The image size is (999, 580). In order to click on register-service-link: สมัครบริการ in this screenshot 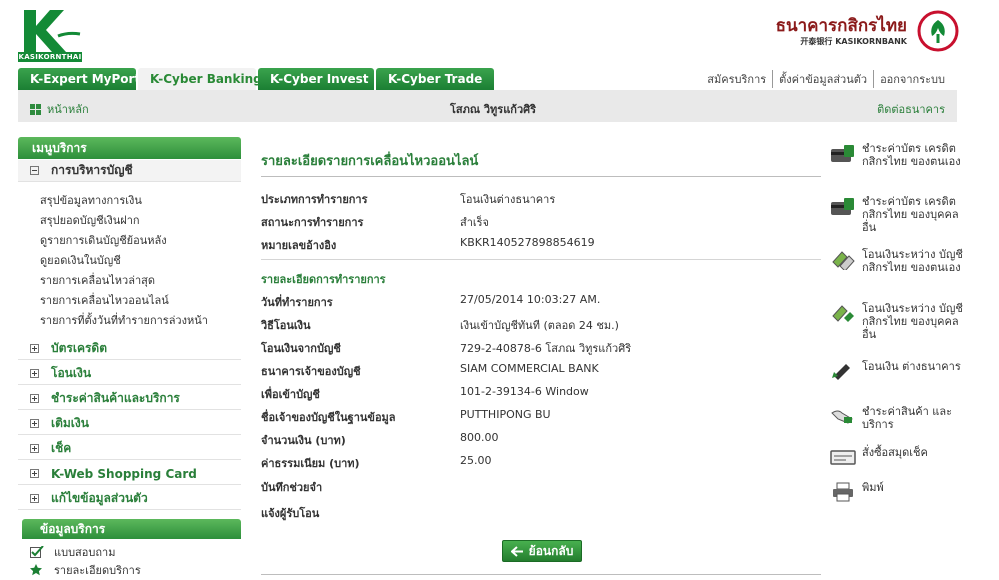, I will do `click(736, 79)`.